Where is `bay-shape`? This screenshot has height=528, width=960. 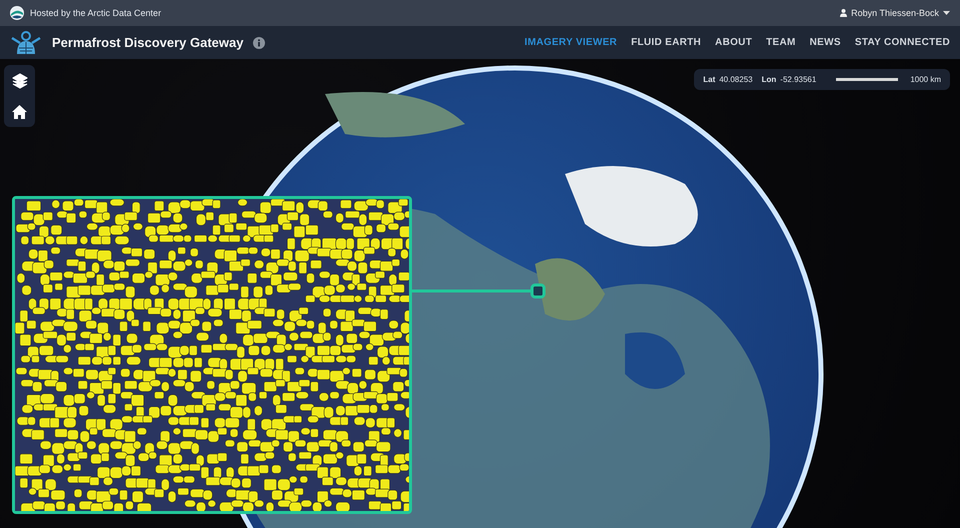 bay-shape is located at coordinates (655, 360).